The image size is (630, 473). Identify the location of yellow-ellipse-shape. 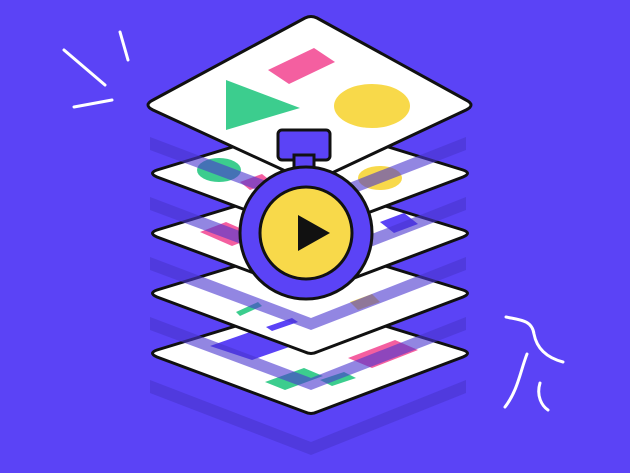
(372, 106).